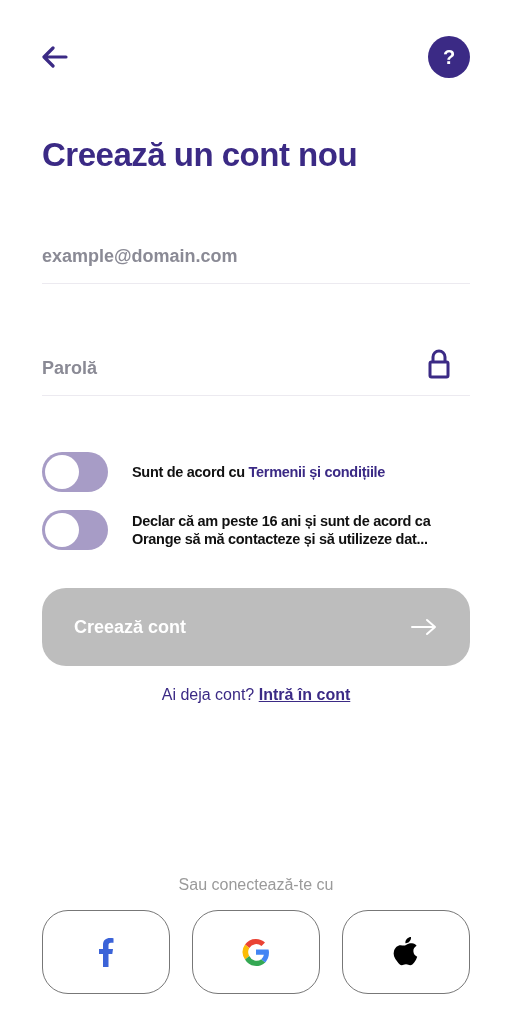 The width and height of the screenshot is (512, 1024). Describe the element at coordinates (55, 57) in the screenshot. I see `back-arrow-icon` at that location.